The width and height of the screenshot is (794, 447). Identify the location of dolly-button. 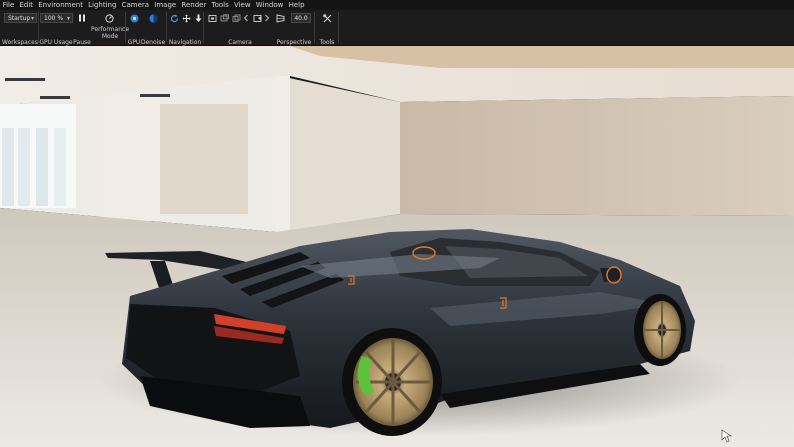
(198, 18).